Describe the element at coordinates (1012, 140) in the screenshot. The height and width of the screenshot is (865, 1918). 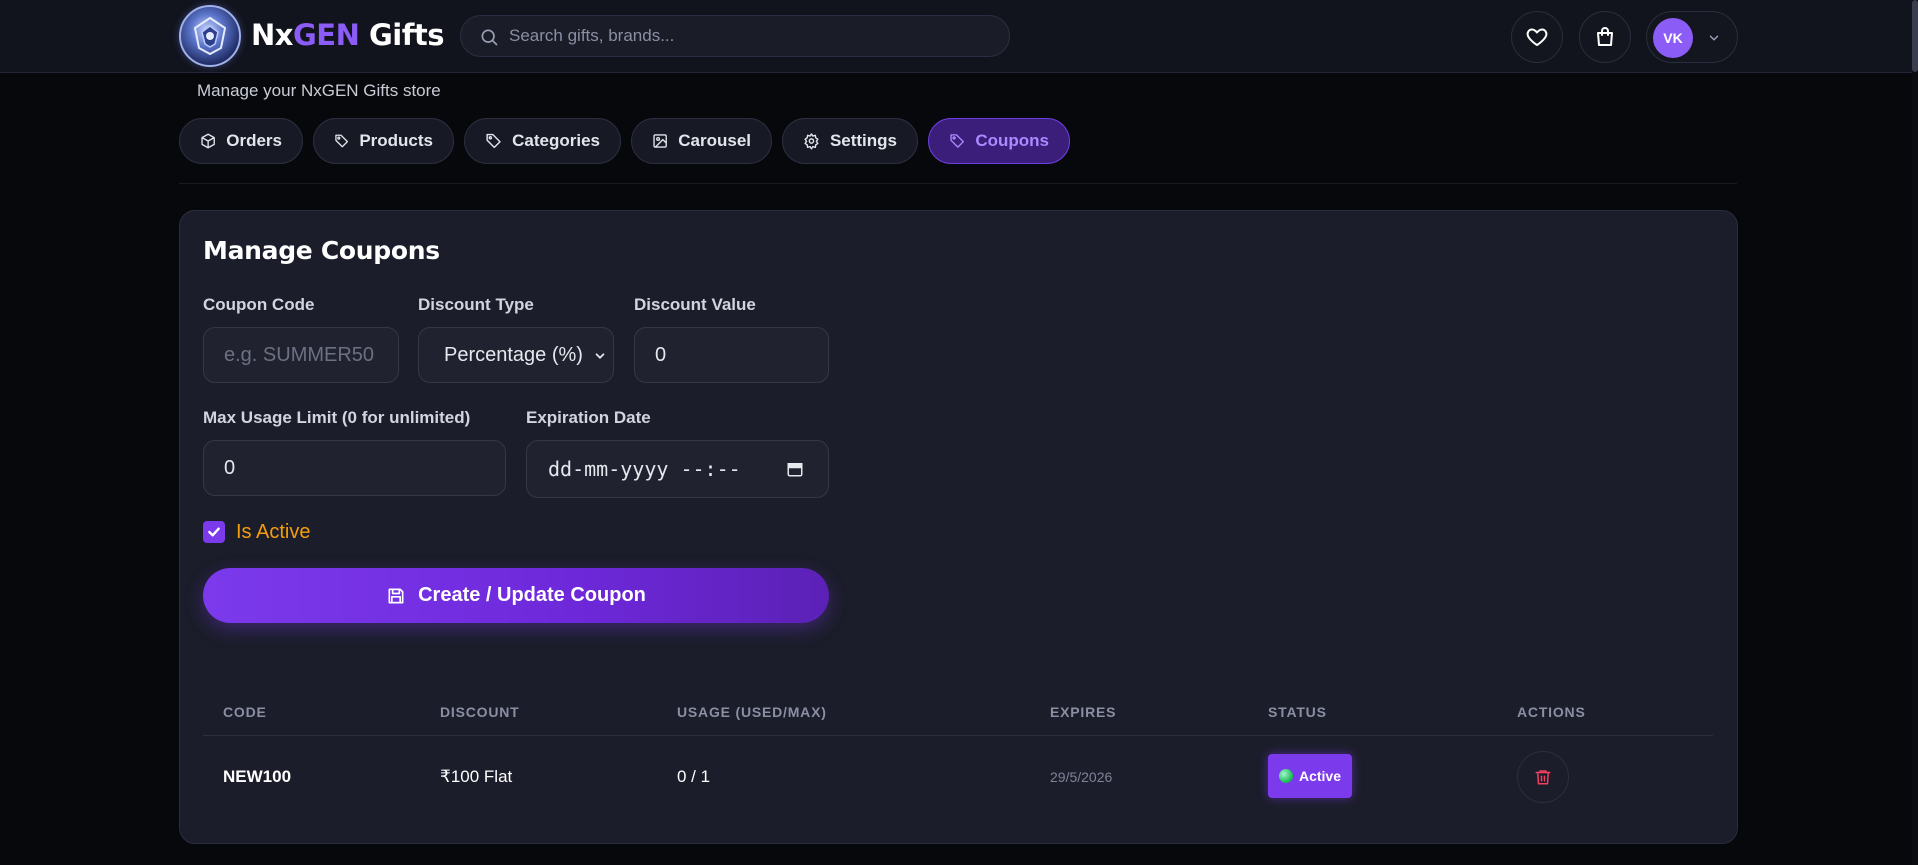
I see `tab-label: Coupons` at that location.